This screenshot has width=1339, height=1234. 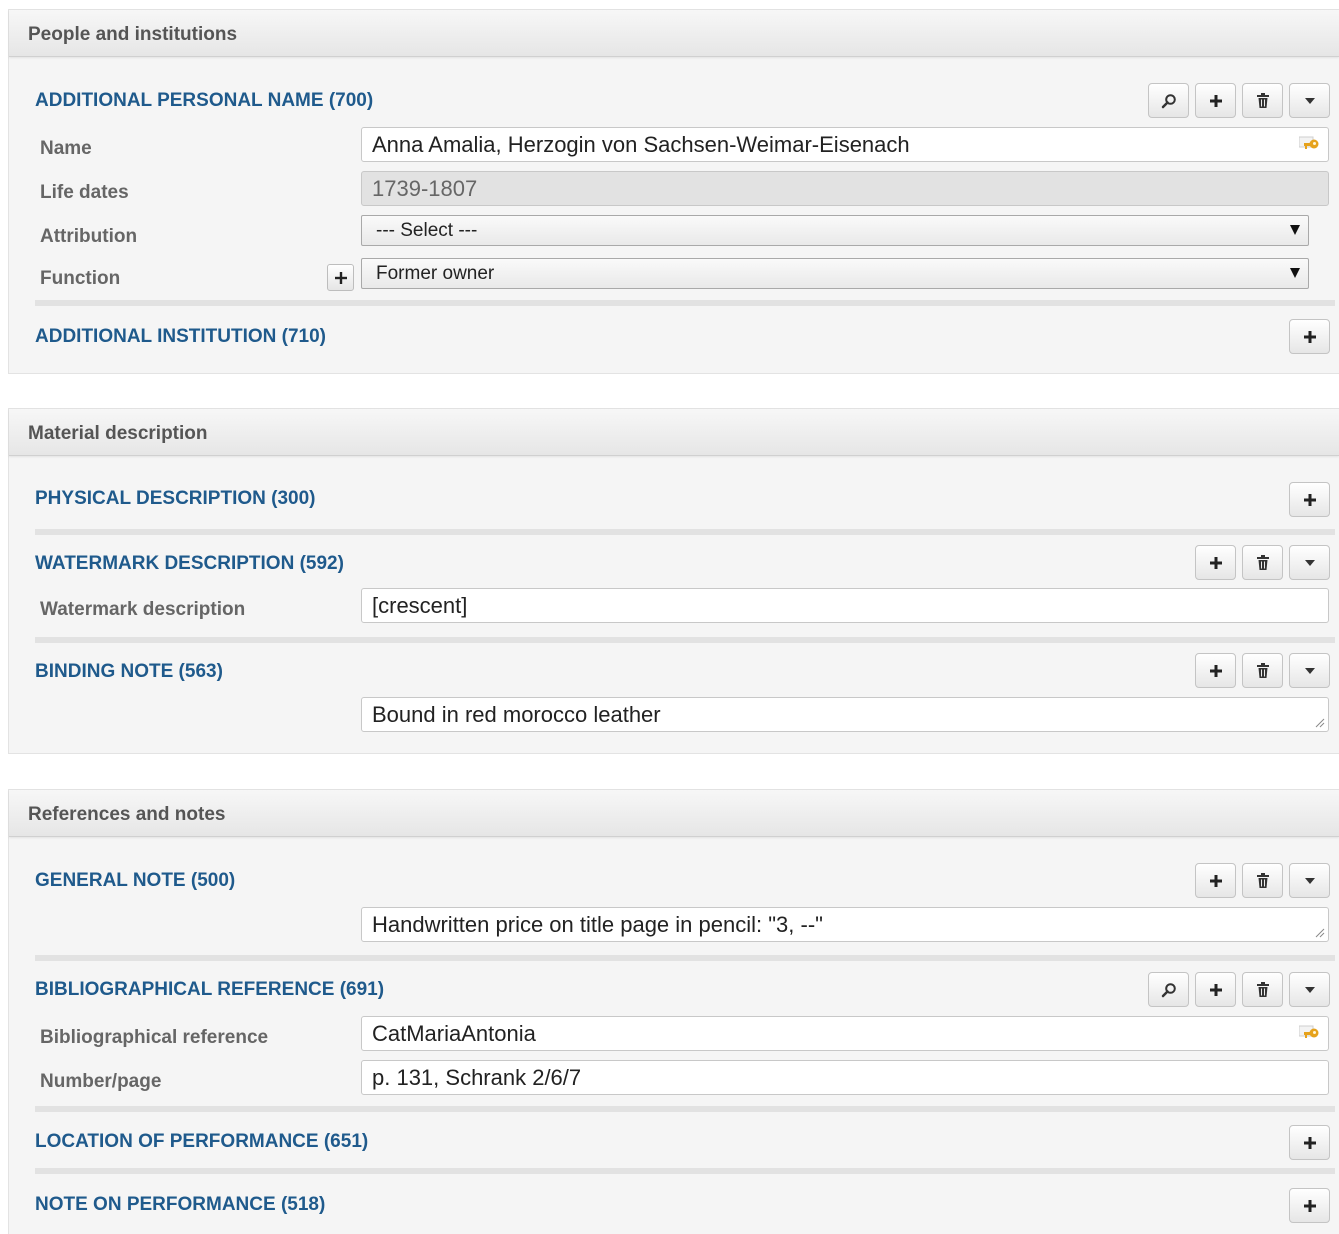 What do you see at coordinates (674, 813) in the screenshot?
I see `panel-heading: References and notes` at bounding box center [674, 813].